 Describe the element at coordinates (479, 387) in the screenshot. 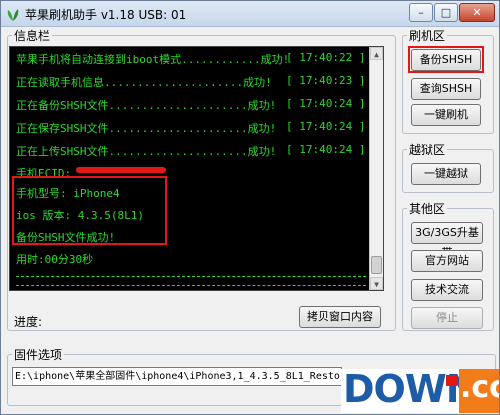

I see `watermark-suffix: .cc` at that location.